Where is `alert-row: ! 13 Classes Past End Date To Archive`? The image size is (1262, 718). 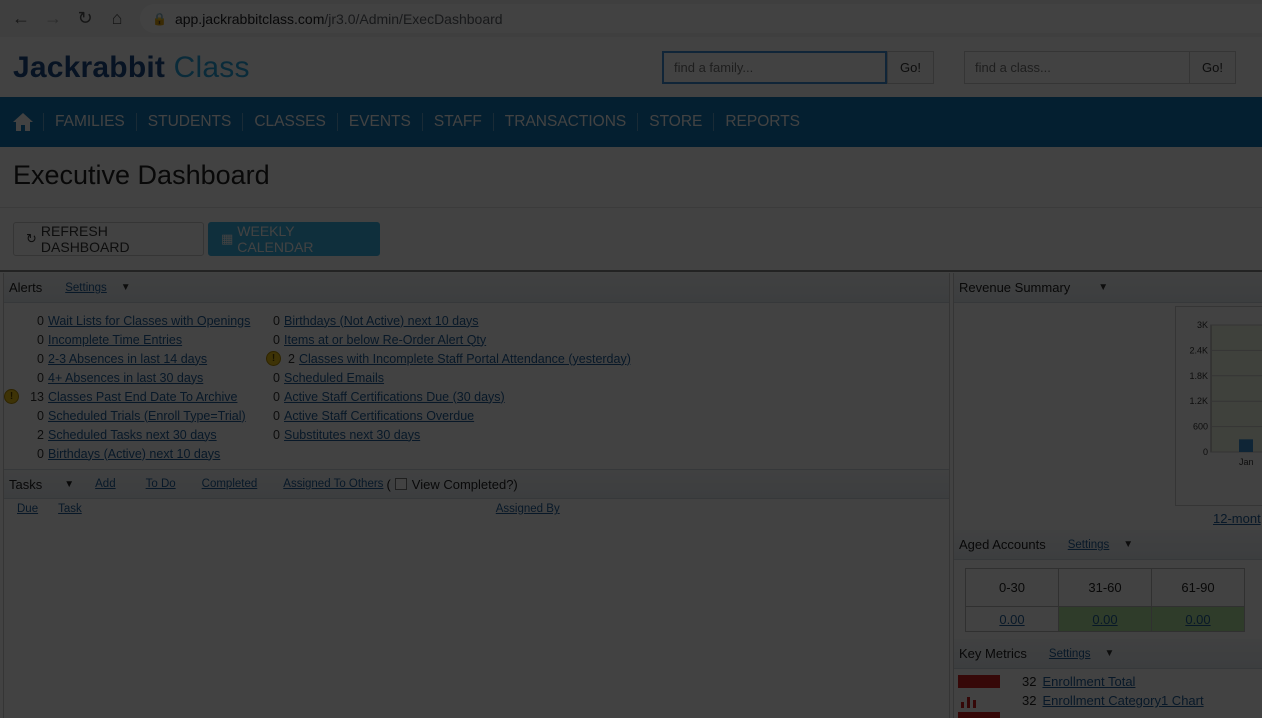
alert-row: ! 13 Classes Past End Date To Archive is located at coordinates (127, 396).